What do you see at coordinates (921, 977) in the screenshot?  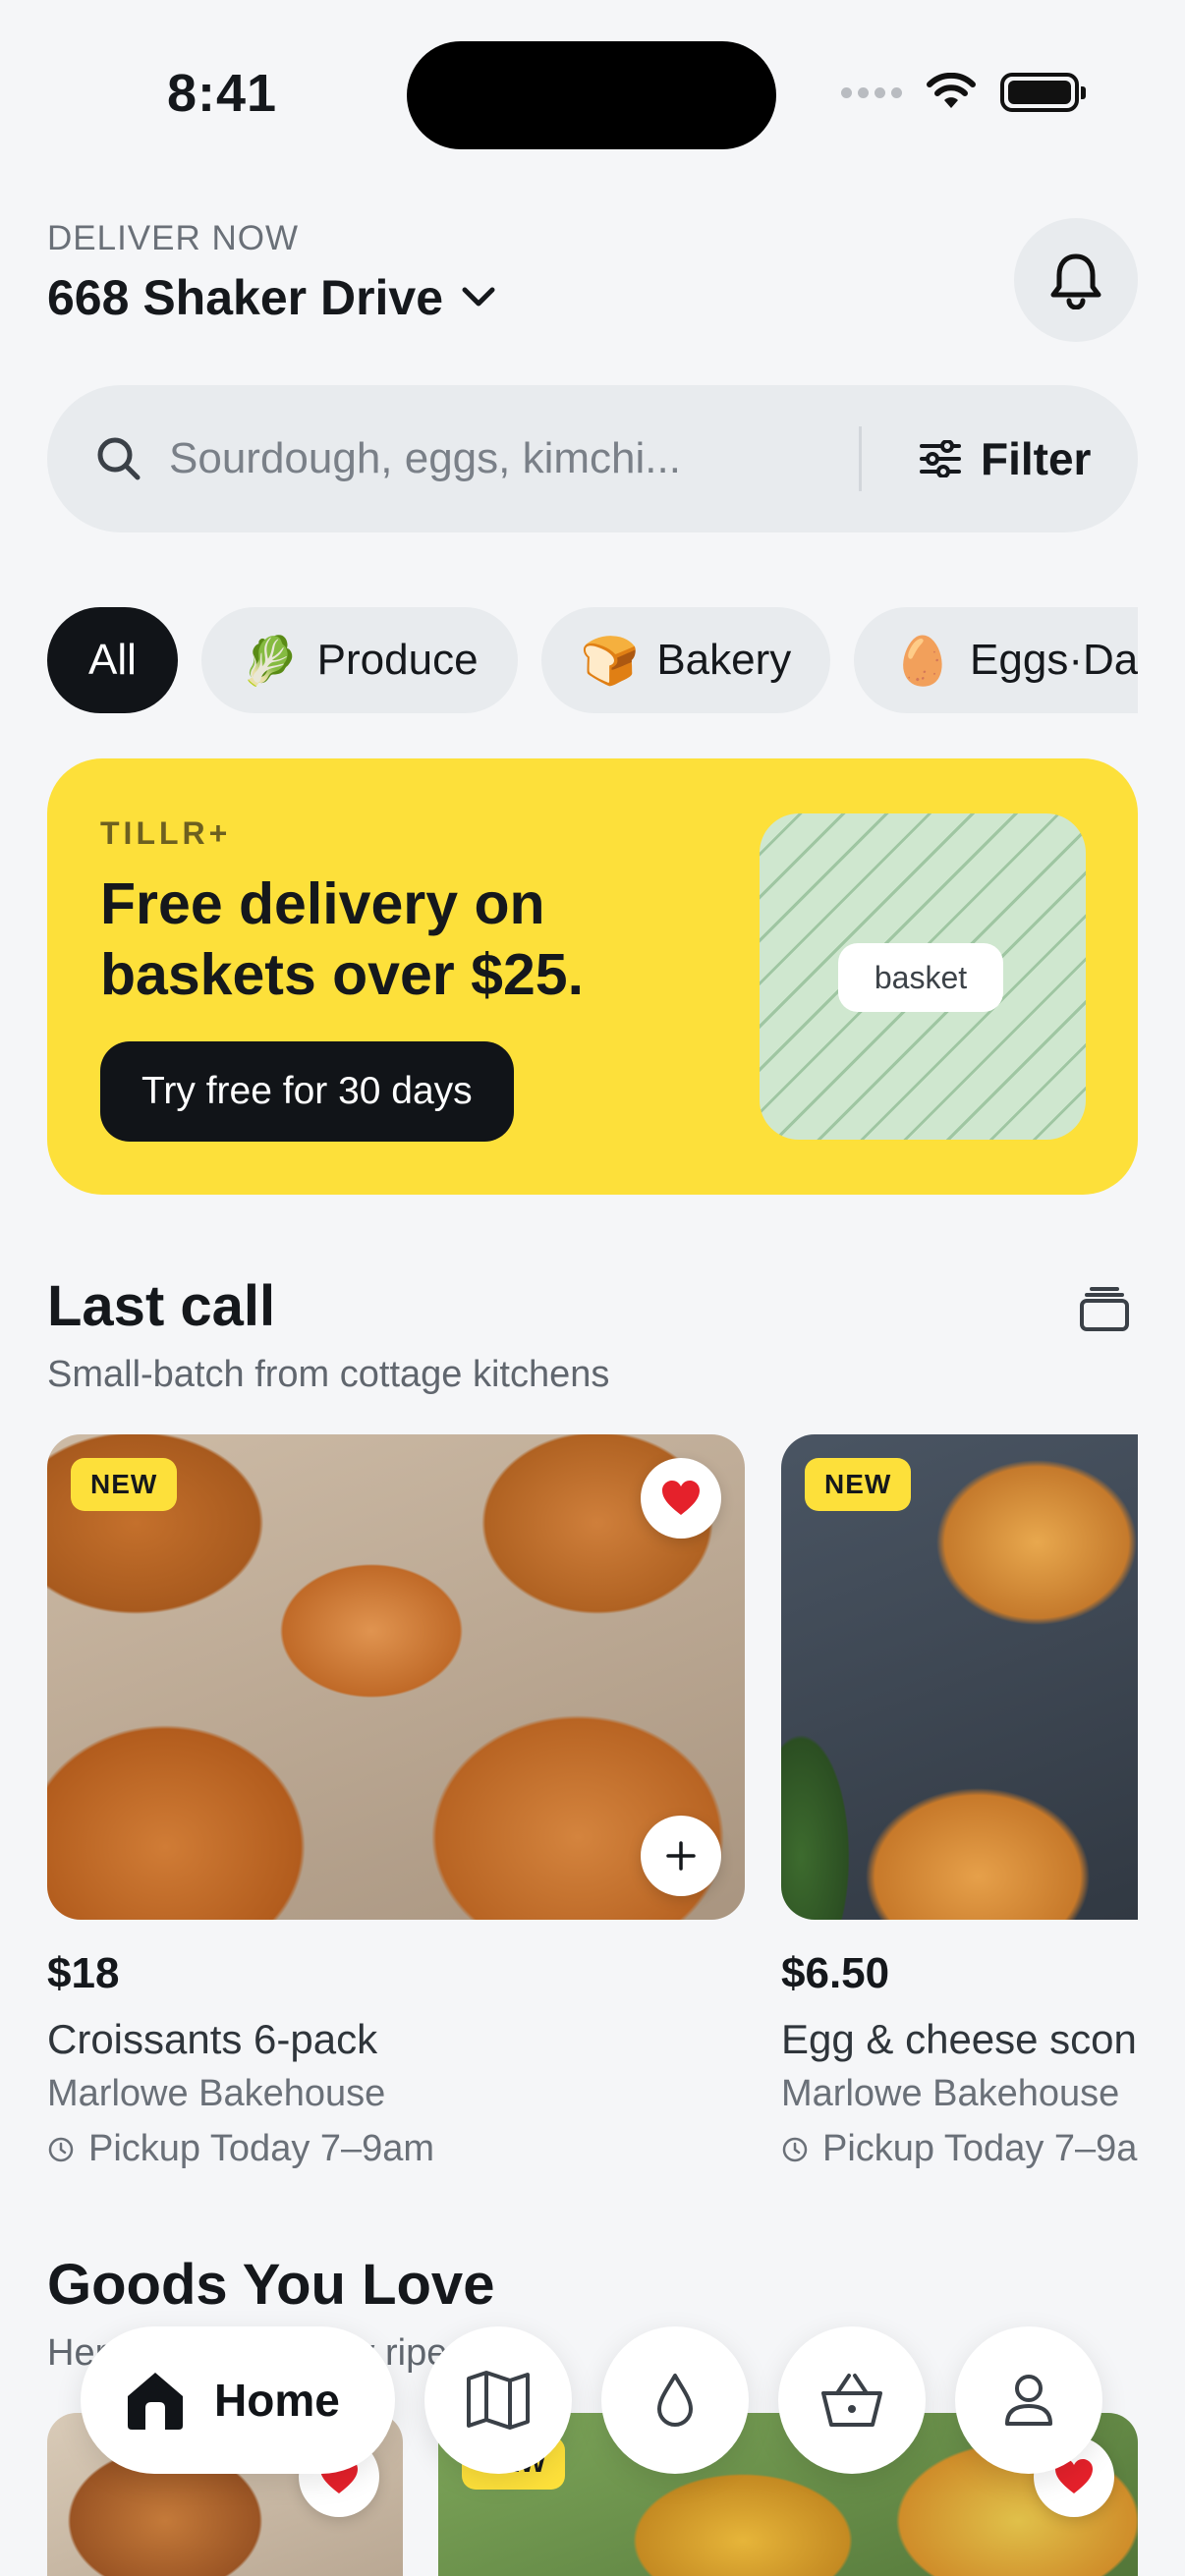 I see `promo-image-label: basket` at bounding box center [921, 977].